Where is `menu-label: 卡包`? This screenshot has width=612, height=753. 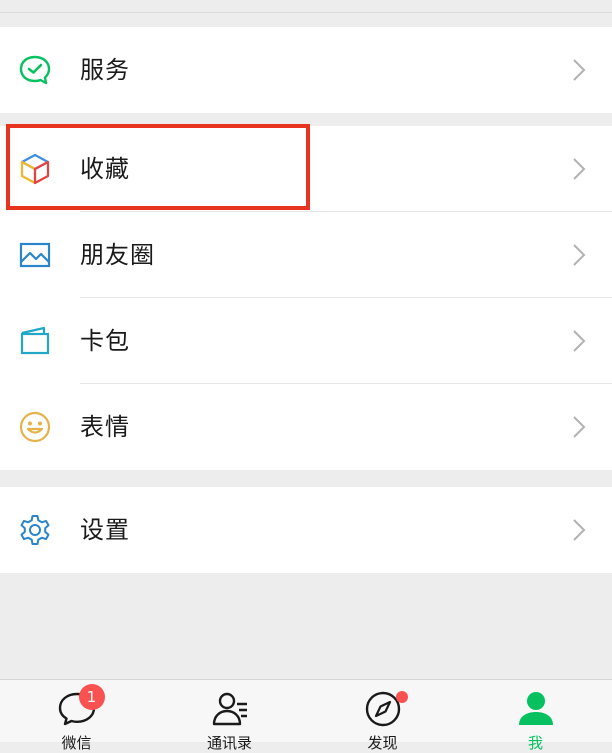 menu-label: 卡包 is located at coordinates (105, 341).